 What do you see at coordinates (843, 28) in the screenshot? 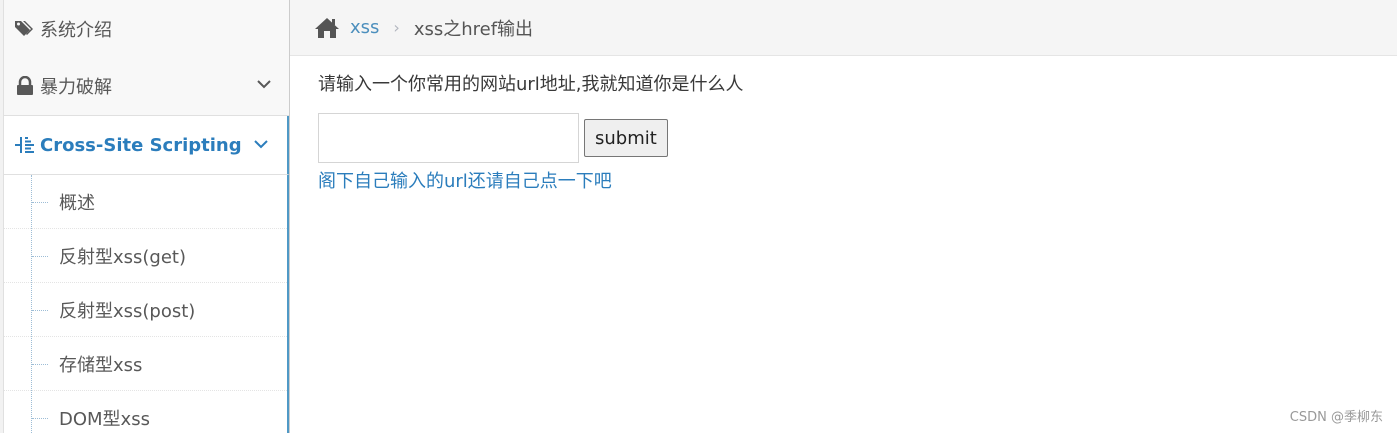
I see `breadcrumb: xss › xss之href输出` at bounding box center [843, 28].